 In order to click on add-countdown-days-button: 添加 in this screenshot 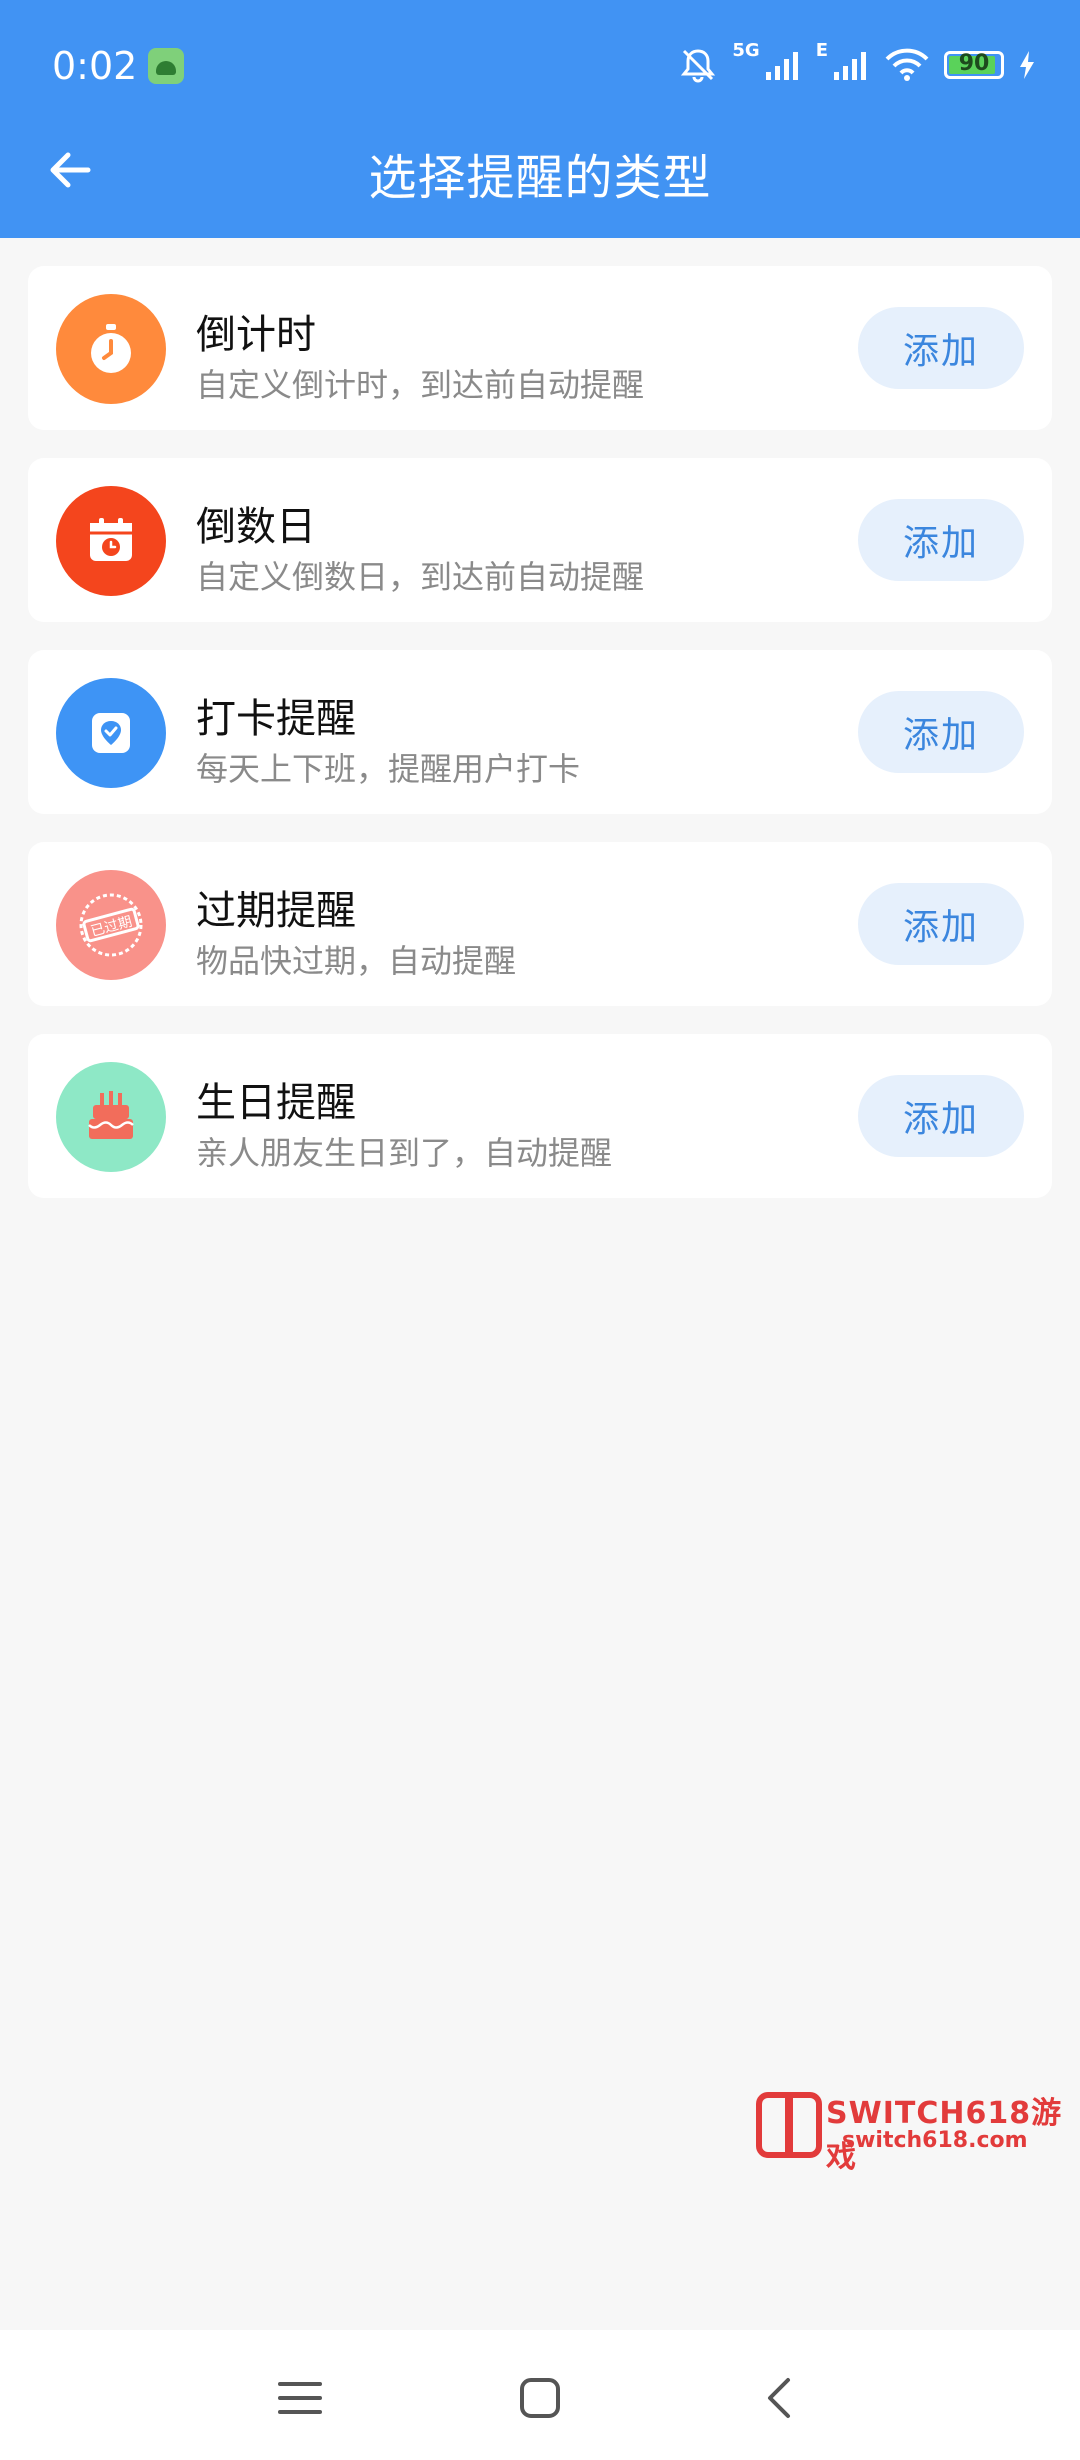, I will do `click(941, 540)`.